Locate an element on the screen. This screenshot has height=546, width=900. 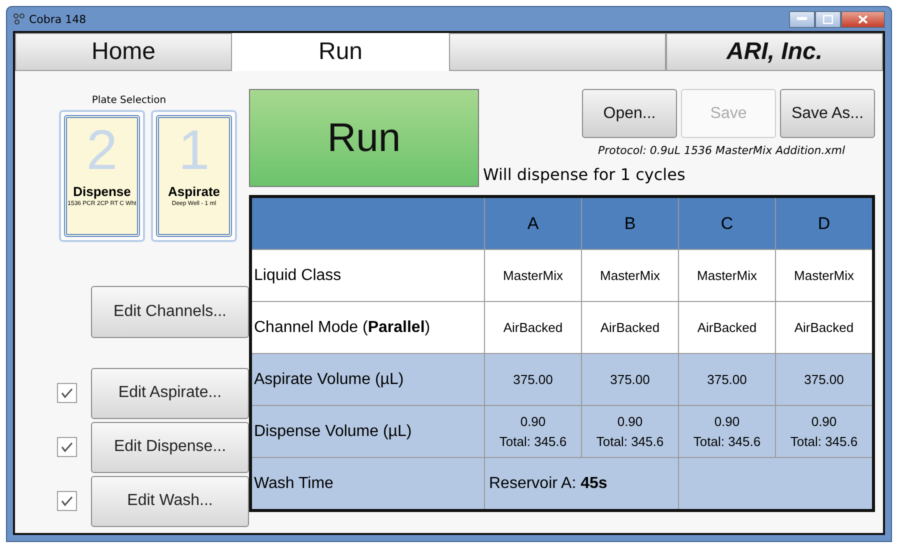
tab: Run is located at coordinates (340, 52).